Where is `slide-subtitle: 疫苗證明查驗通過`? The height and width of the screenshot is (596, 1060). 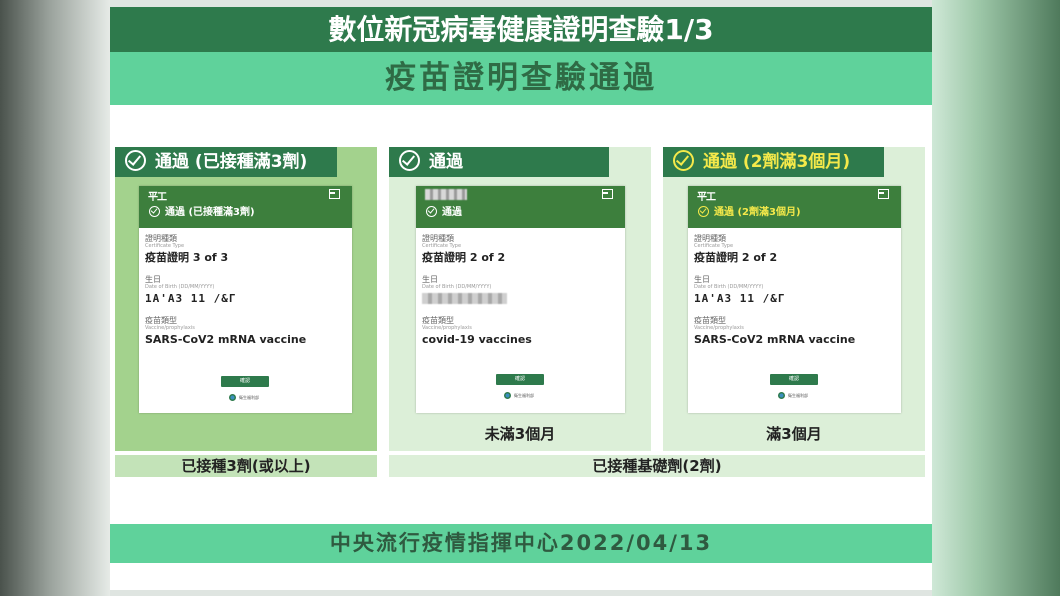
slide-subtitle: 疫苗證明查驗通過 is located at coordinates (521, 78).